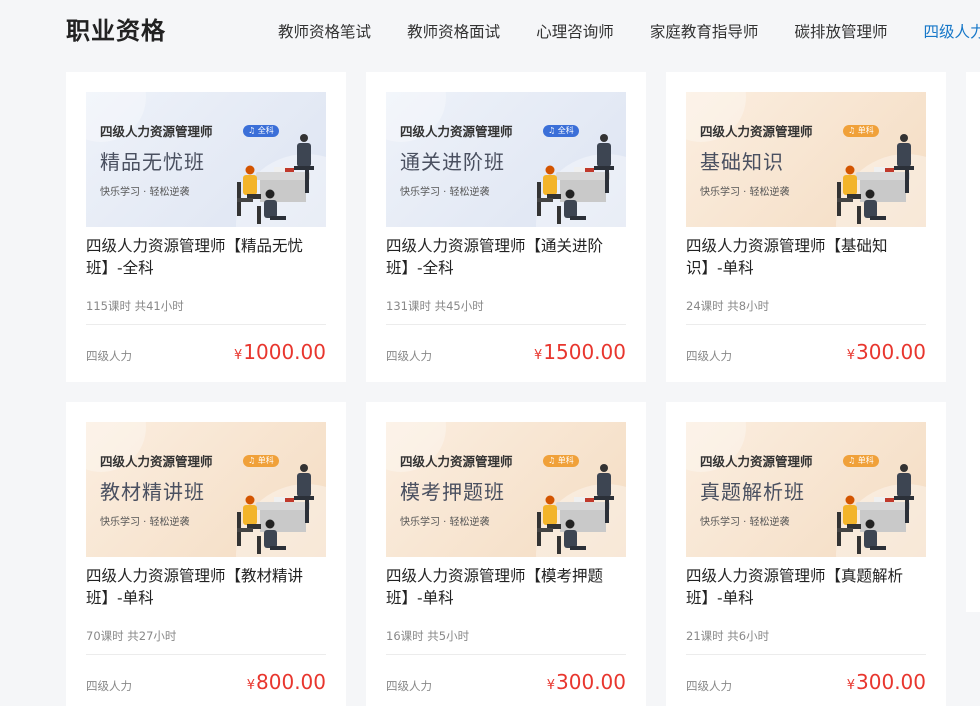 The height and width of the screenshot is (706, 980). I want to click on course-title: 四级人力资源管理师【基础知识】-单科, so click(804, 257).